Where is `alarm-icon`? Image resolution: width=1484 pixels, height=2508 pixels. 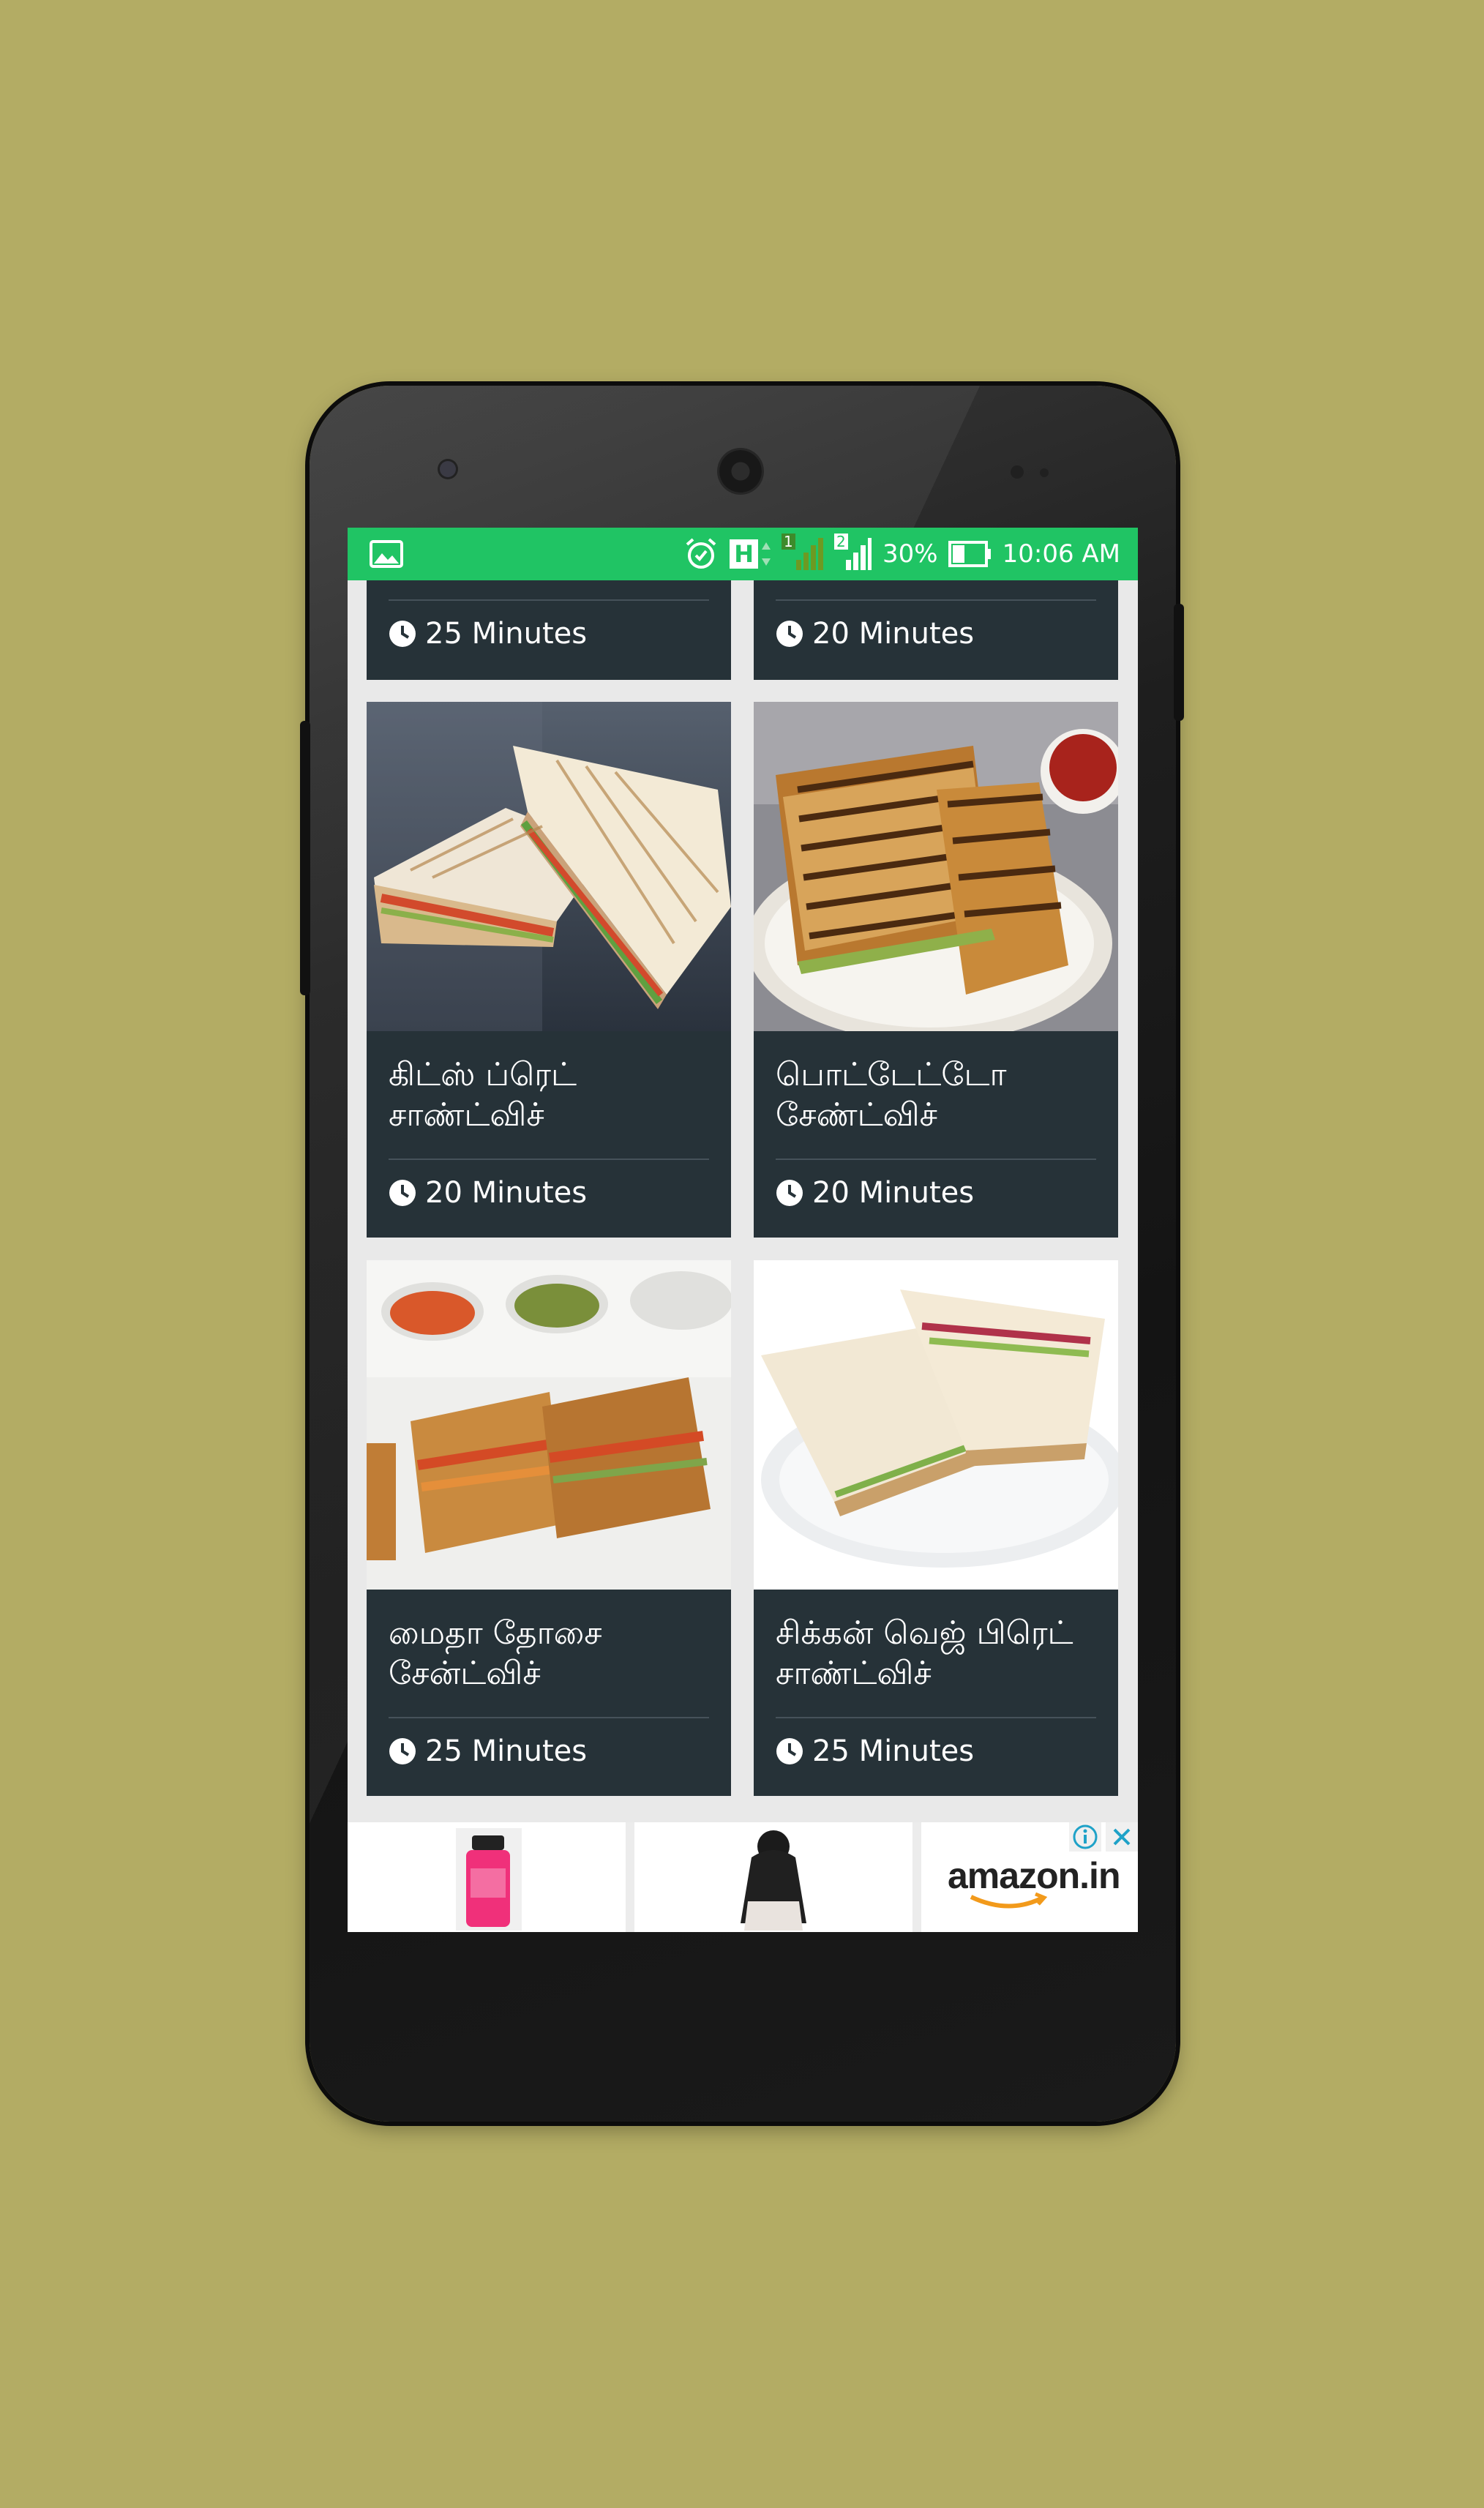
alarm-icon is located at coordinates (701, 554).